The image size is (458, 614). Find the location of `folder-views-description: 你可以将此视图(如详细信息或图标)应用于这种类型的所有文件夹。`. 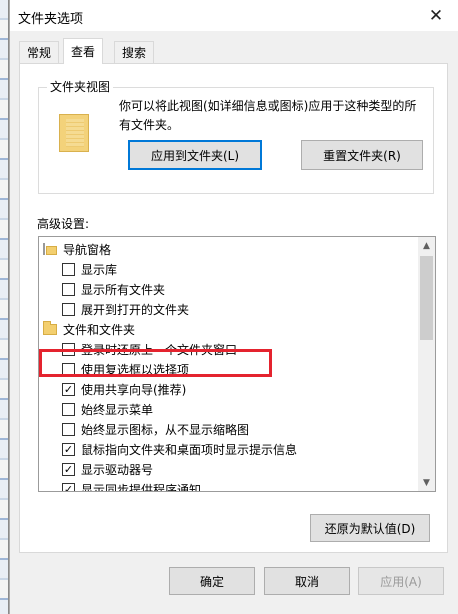

folder-views-description: 你可以将此视图(如详细信息或图标)应用于这种类型的所有文件夹。 is located at coordinates (268, 115).